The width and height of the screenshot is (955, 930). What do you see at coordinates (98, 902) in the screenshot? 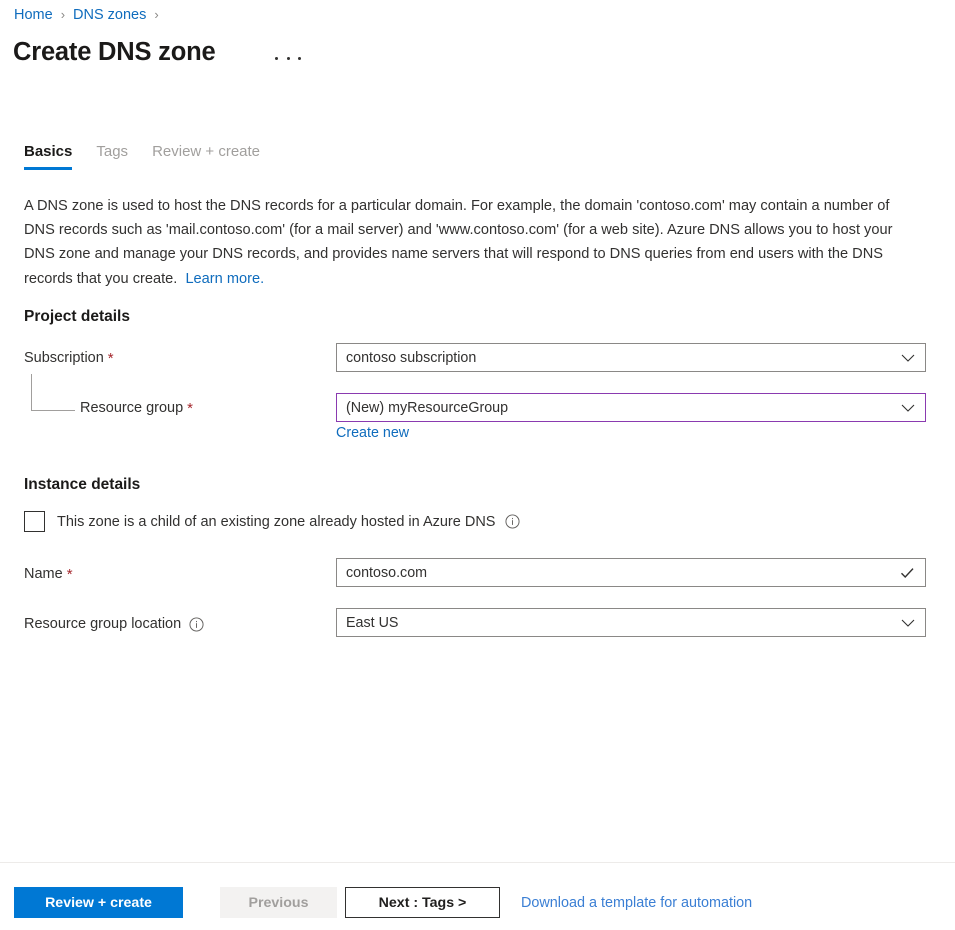
I see `review-create-button: Review + create` at bounding box center [98, 902].